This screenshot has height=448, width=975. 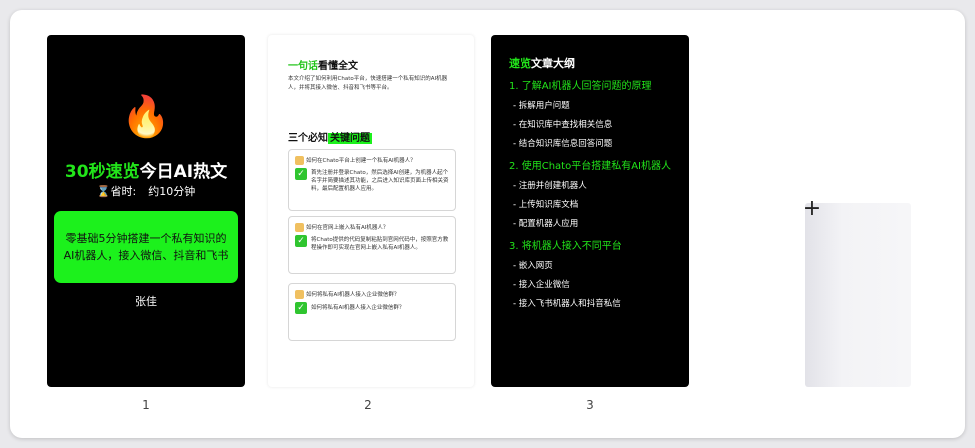 I want to click on outline-item: - 在知识库中查找相关信息, so click(x=563, y=125).